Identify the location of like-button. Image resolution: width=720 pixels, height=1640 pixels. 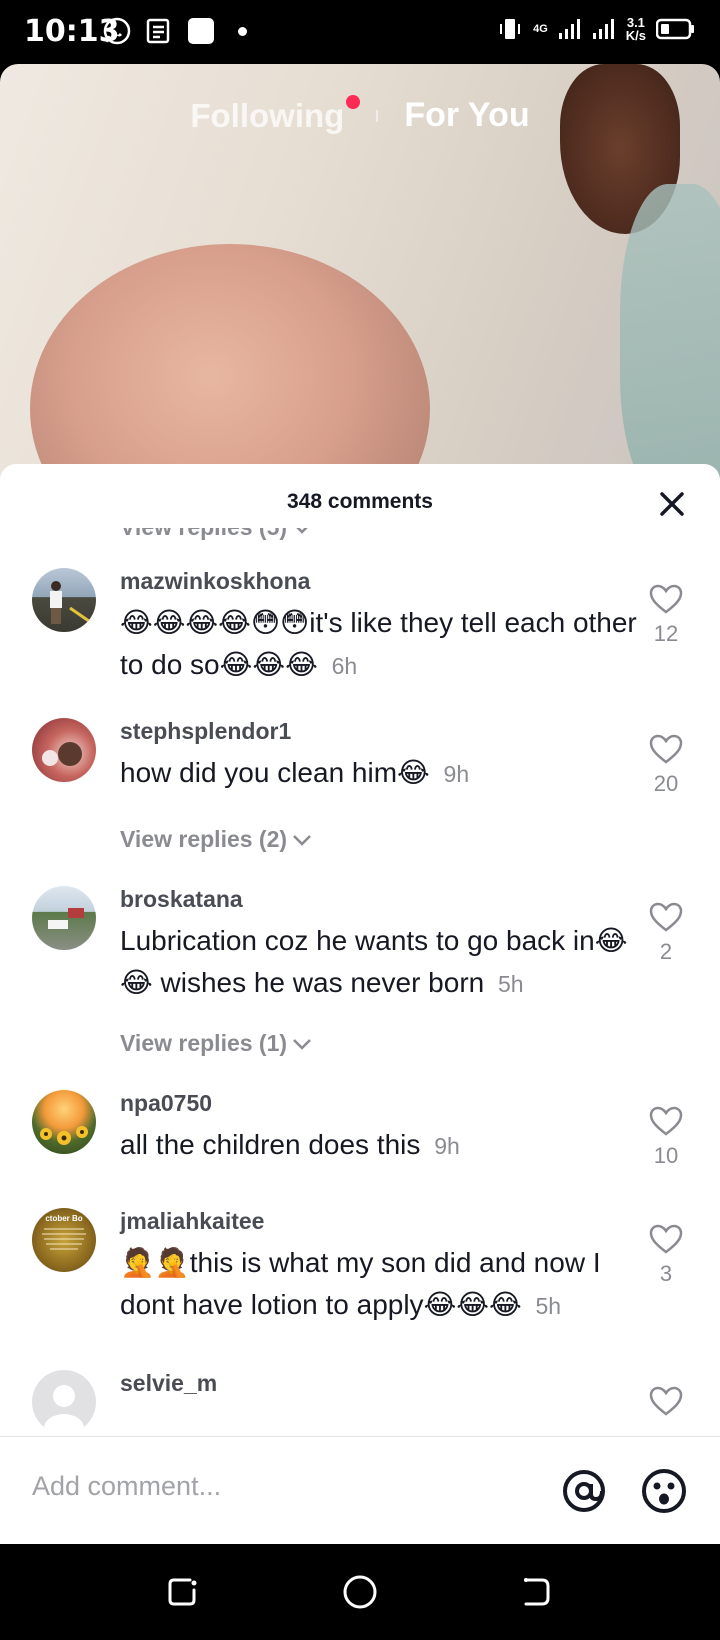
(666, 1403).